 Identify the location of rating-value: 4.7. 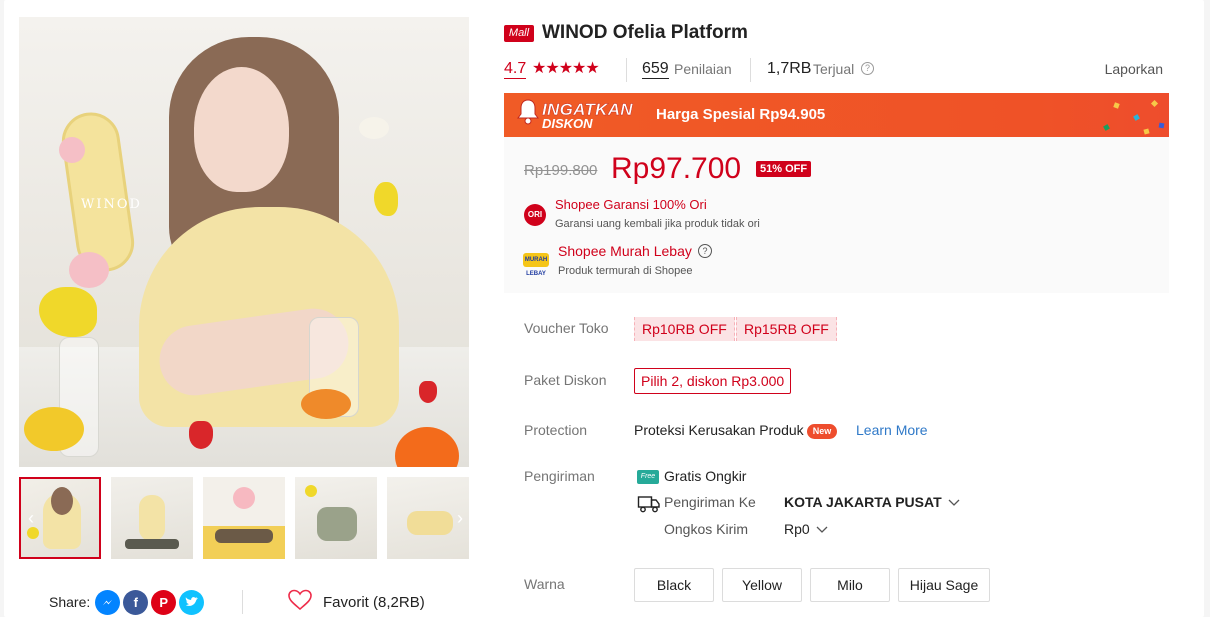
(515, 69).